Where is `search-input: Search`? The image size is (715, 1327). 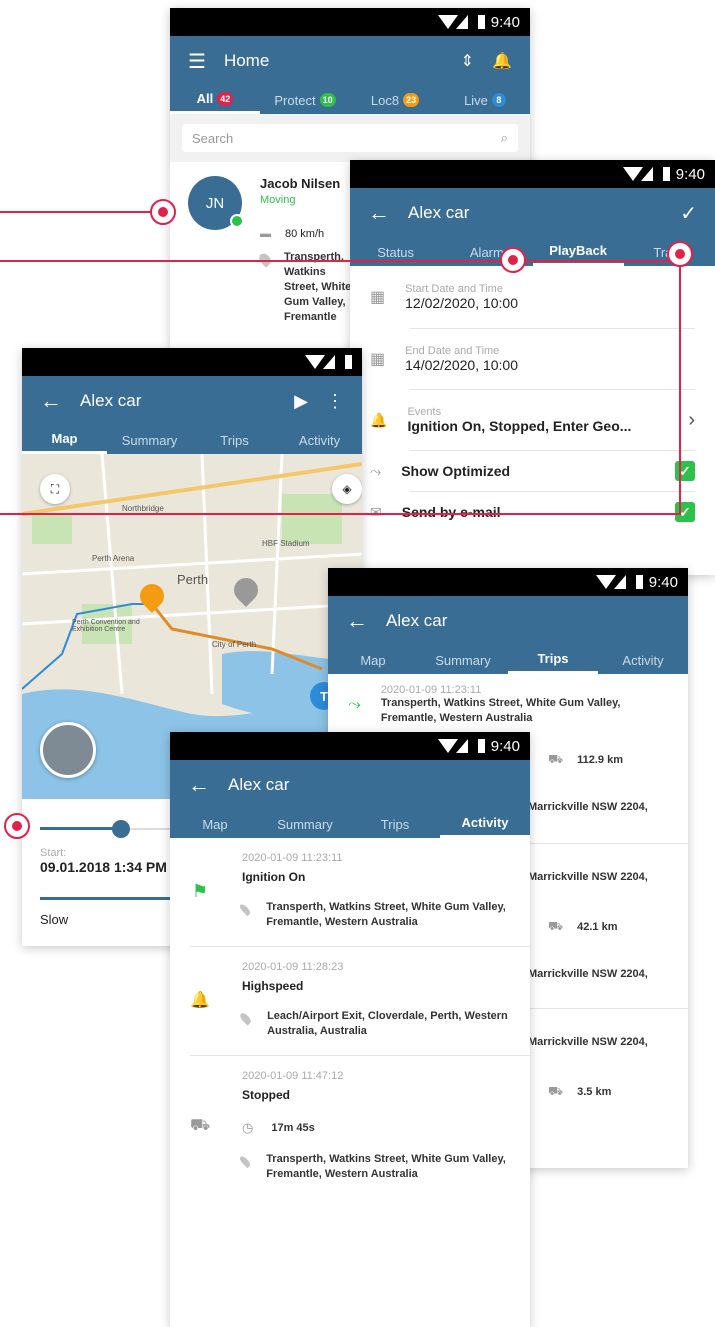
search-input: Search is located at coordinates (346, 138).